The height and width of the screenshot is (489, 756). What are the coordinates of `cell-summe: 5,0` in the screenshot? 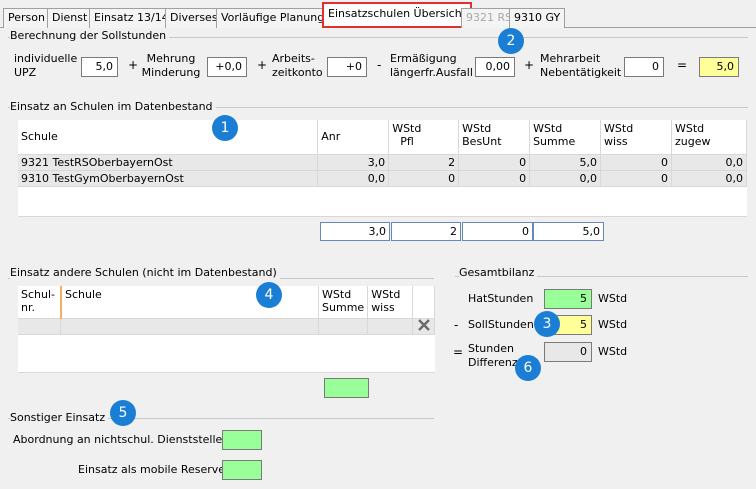 It's located at (565, 162).